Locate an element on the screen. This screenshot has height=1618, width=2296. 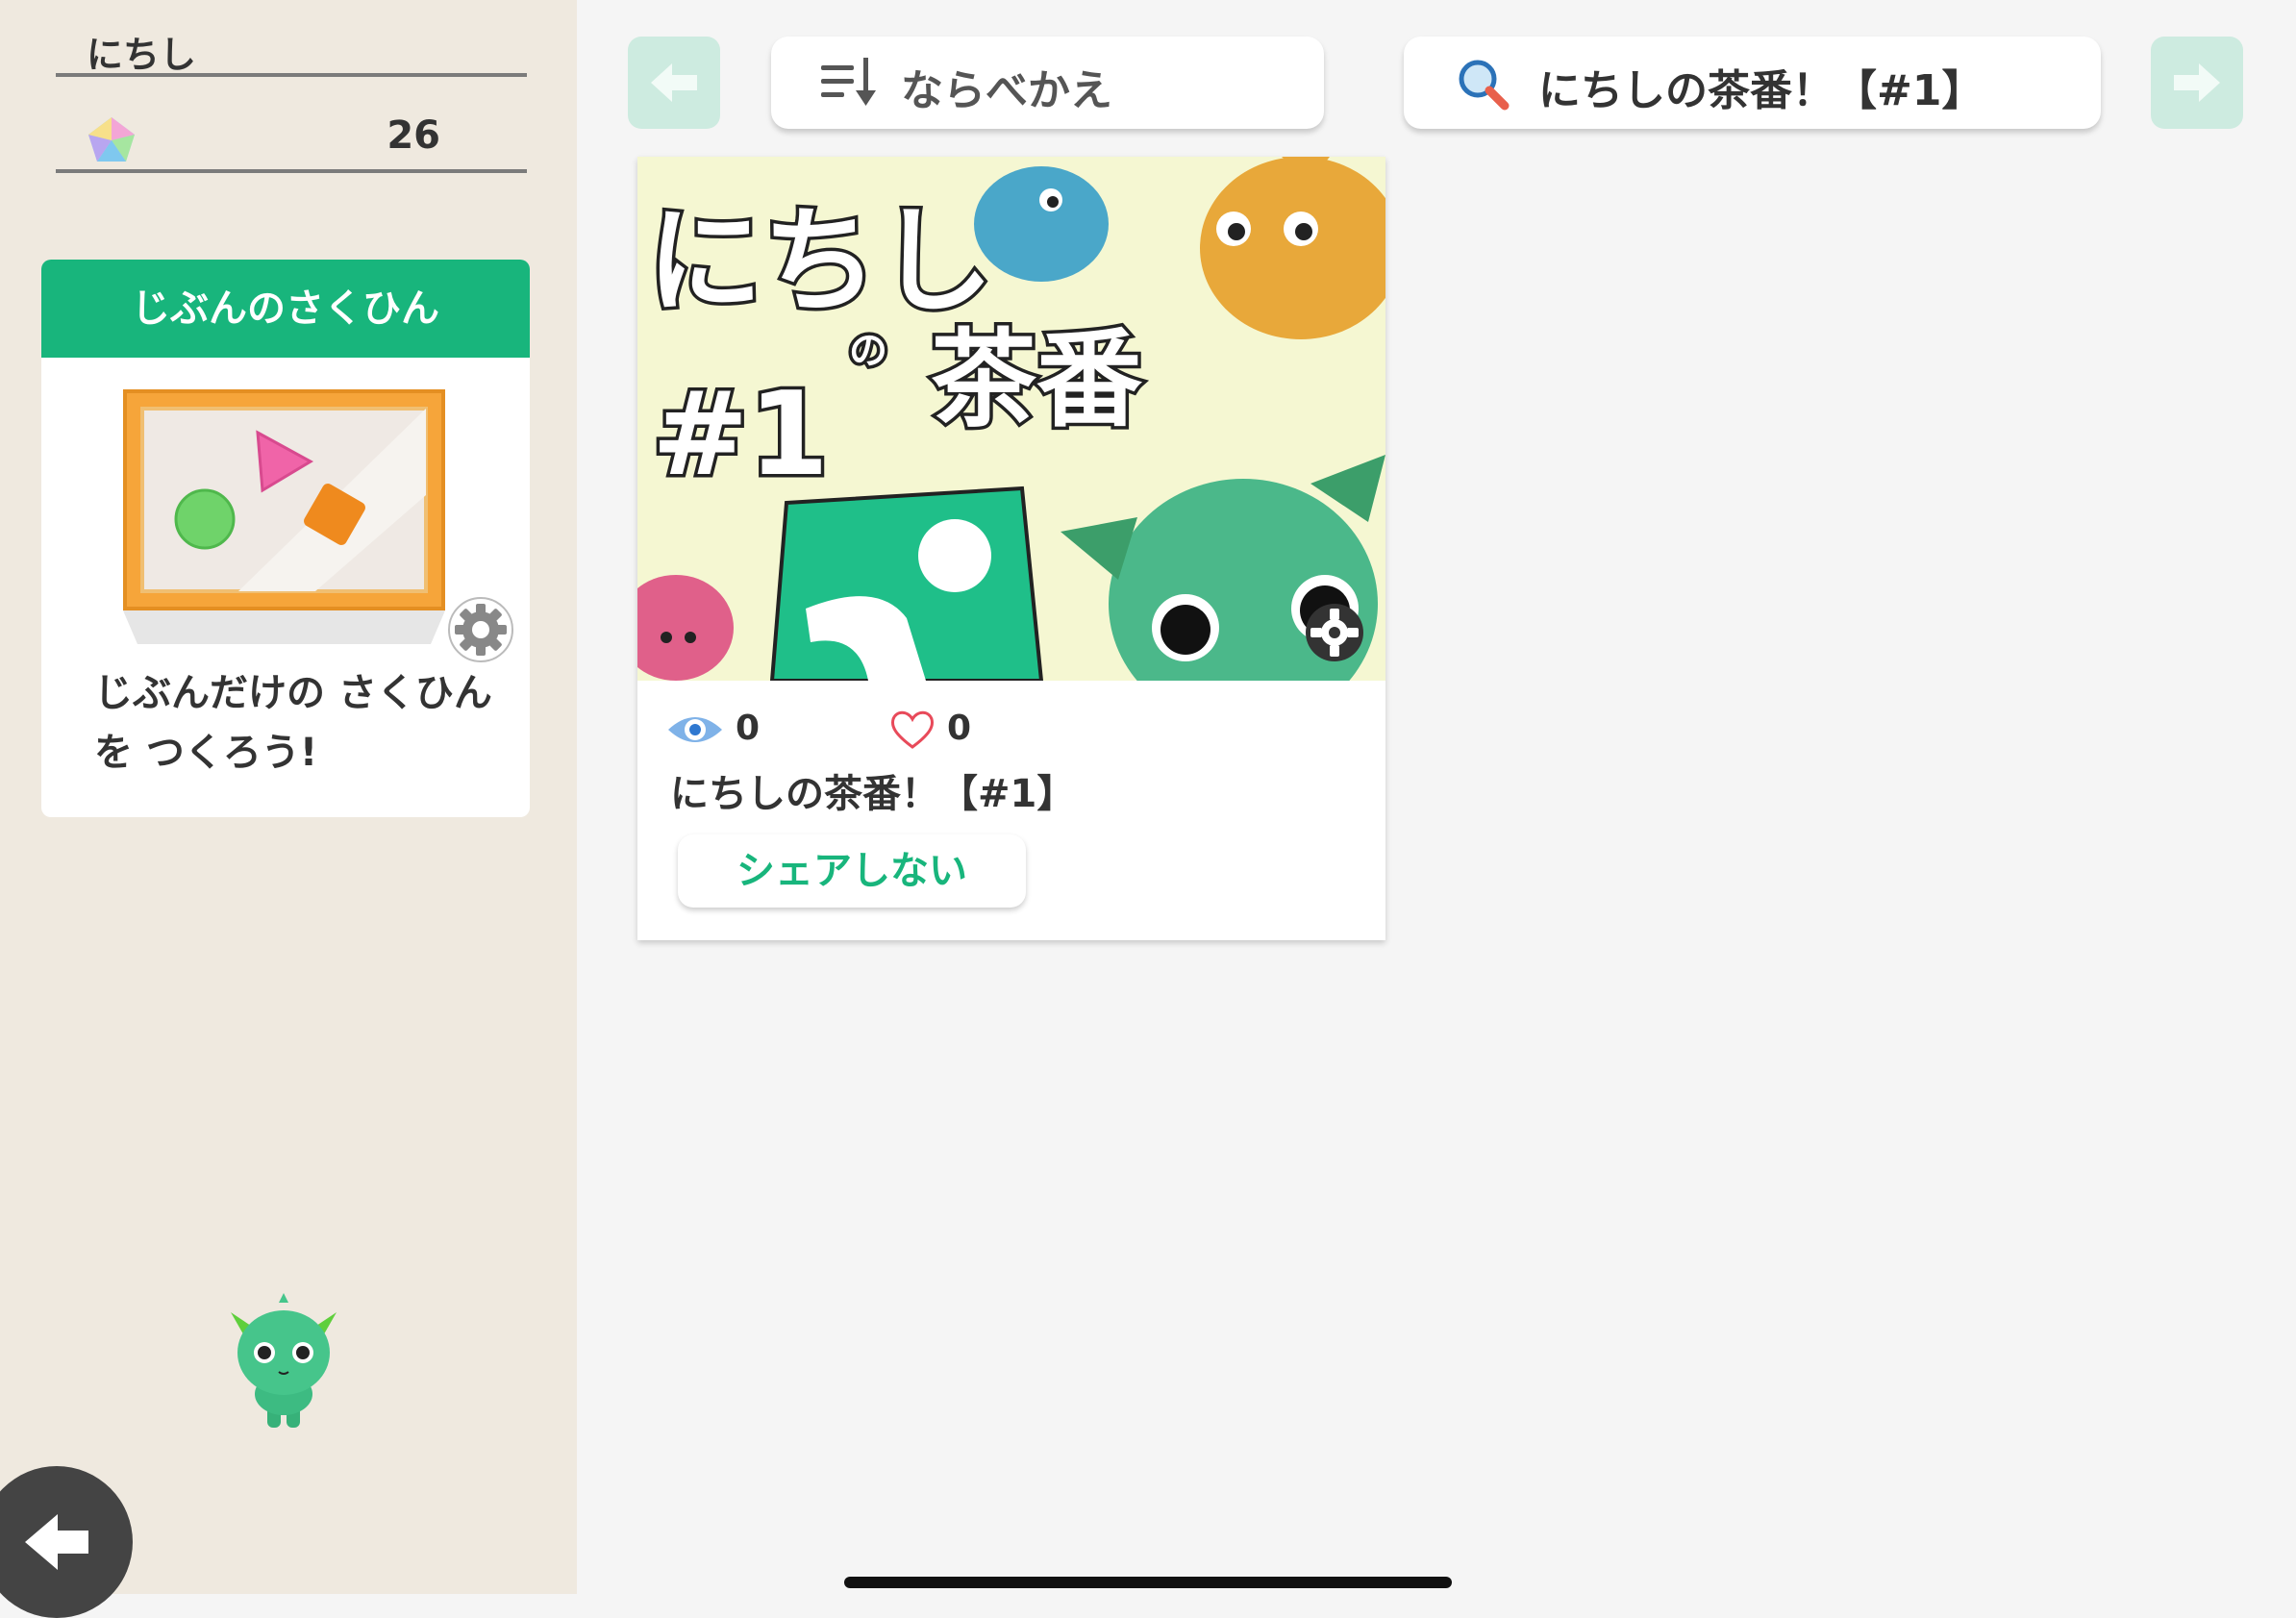
picture-frame-icon is located at coordinates (284, 516).